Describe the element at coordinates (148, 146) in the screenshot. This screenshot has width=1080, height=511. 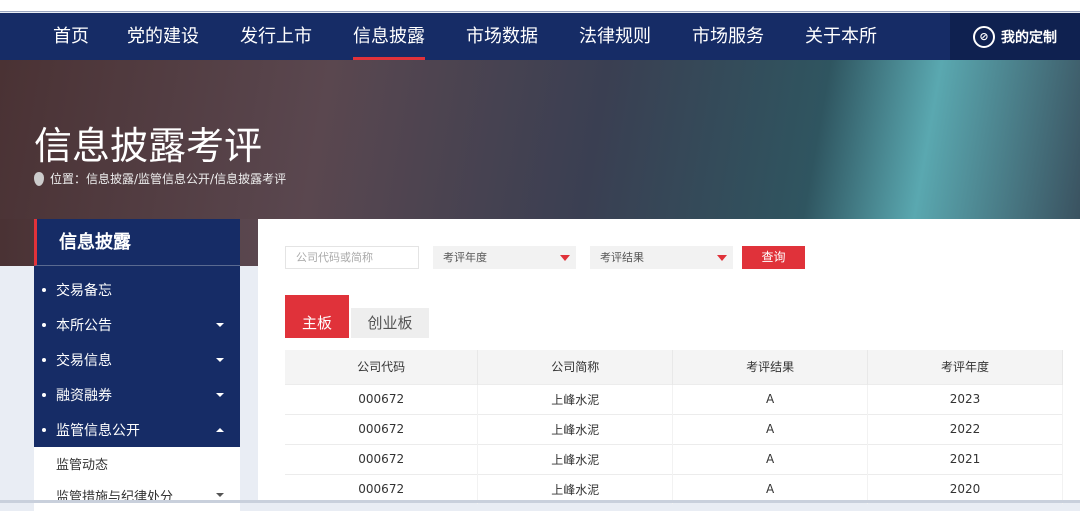
I see `page-title: 信息披露考评` at that location.